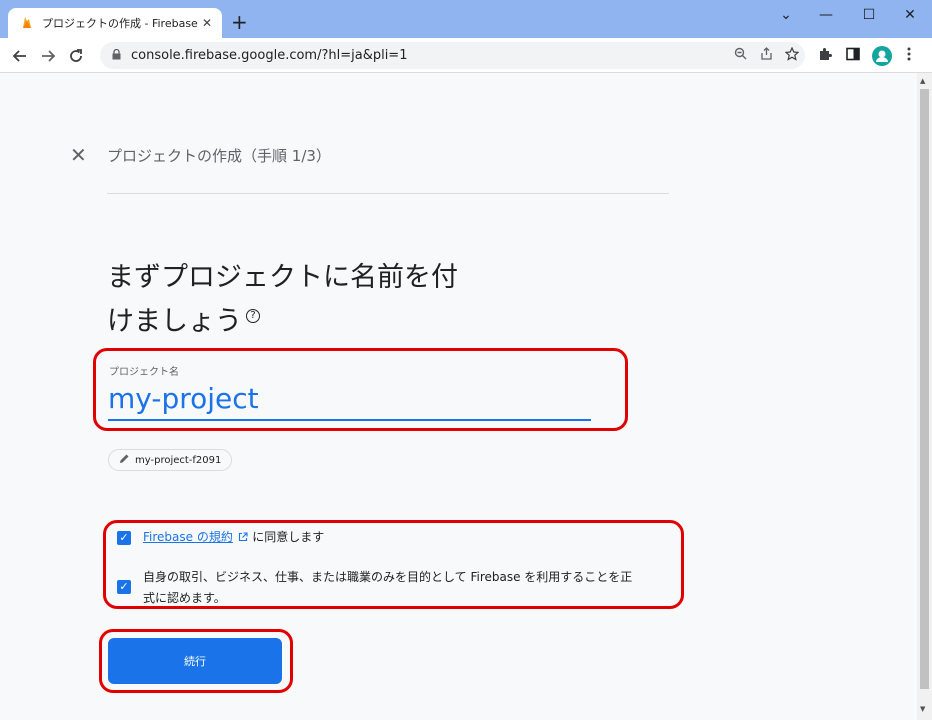  I want to click on terms-text: Firebase の規約 に同意します, so click(233, 538).